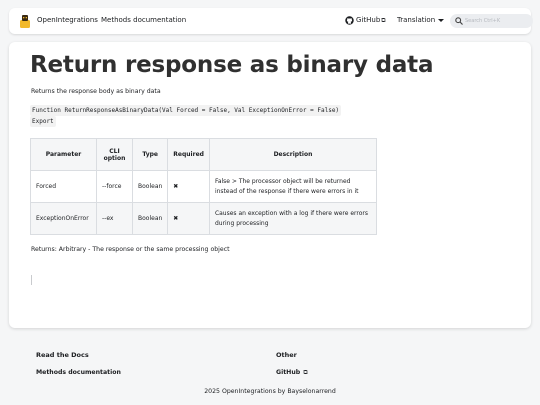 Image resolution: width=540 pixels, height=405 pixels. Describe the element at coordinates (188, 154) in the screenshot. I see `header-required: Required` at that location.